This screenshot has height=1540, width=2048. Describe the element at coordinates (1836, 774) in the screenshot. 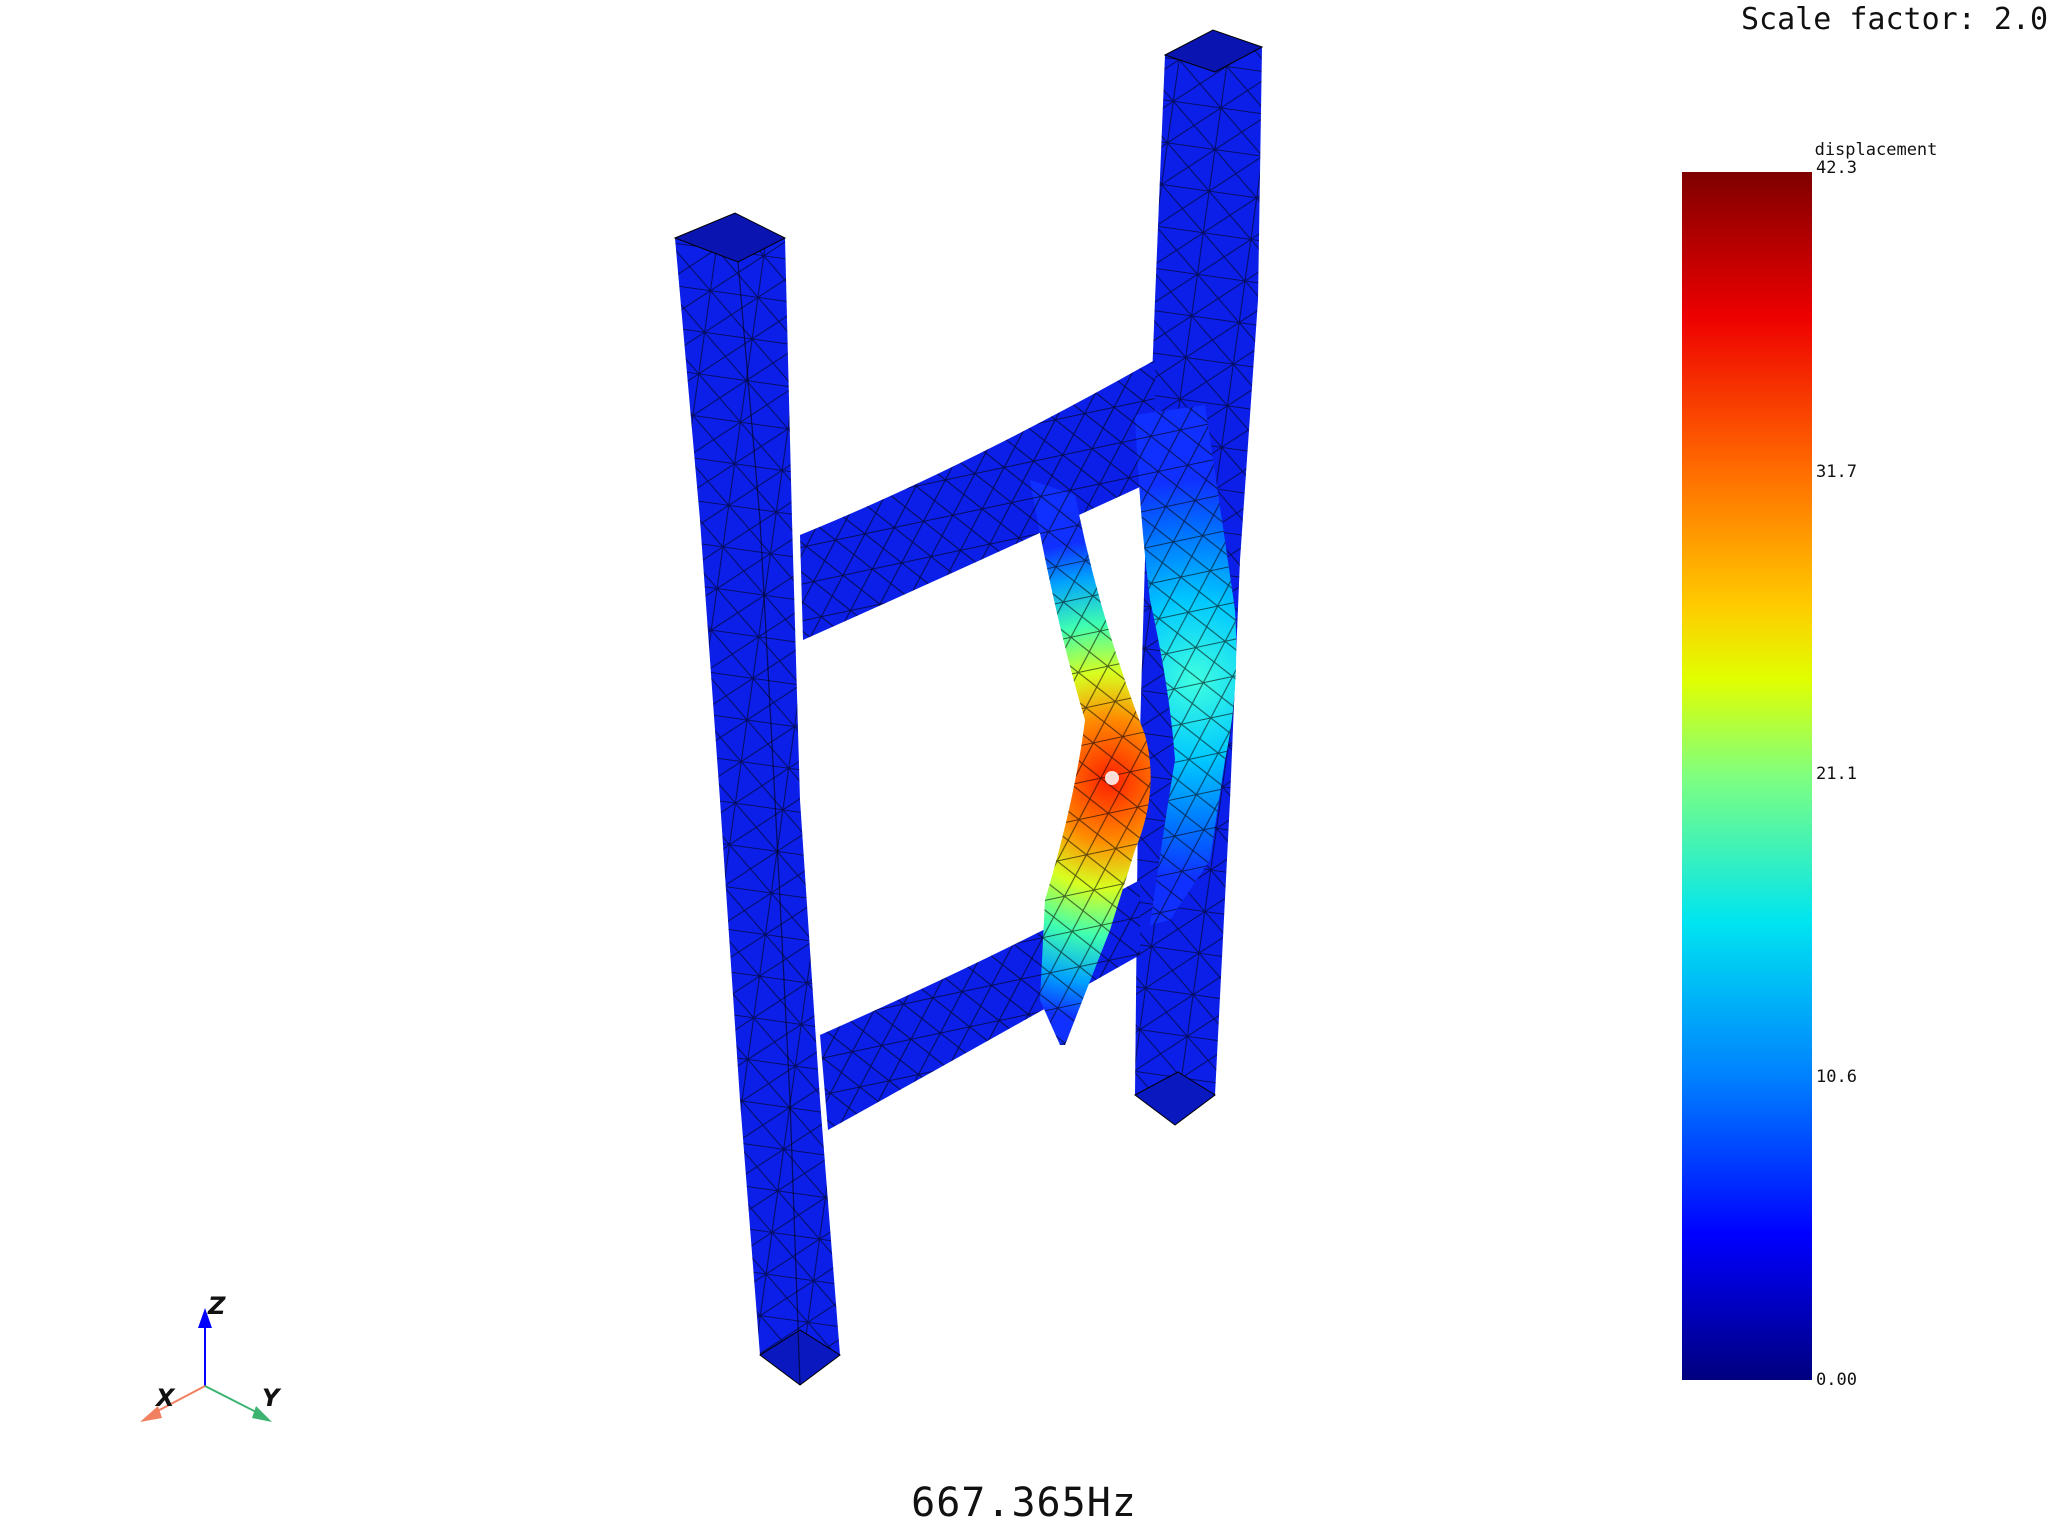

I see `colorbar-tick: 21.1` at that location.